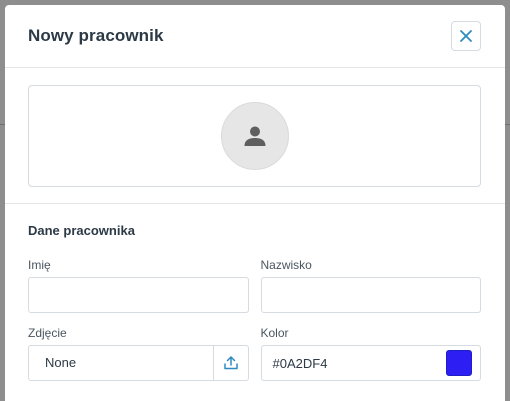  Describe the element at coordinates (138, 363) in the screenshot. I see `photo-file-input: None` at that location.